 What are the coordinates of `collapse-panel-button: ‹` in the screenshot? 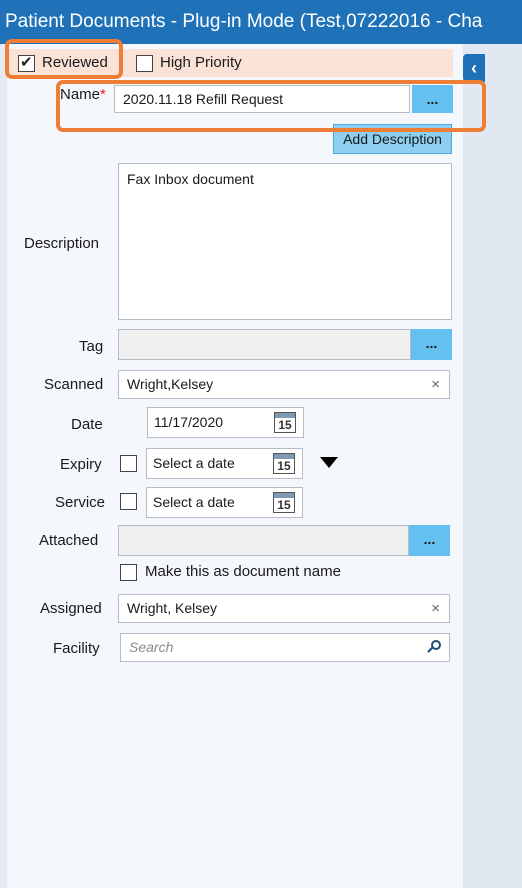 It's located at (474, 68).